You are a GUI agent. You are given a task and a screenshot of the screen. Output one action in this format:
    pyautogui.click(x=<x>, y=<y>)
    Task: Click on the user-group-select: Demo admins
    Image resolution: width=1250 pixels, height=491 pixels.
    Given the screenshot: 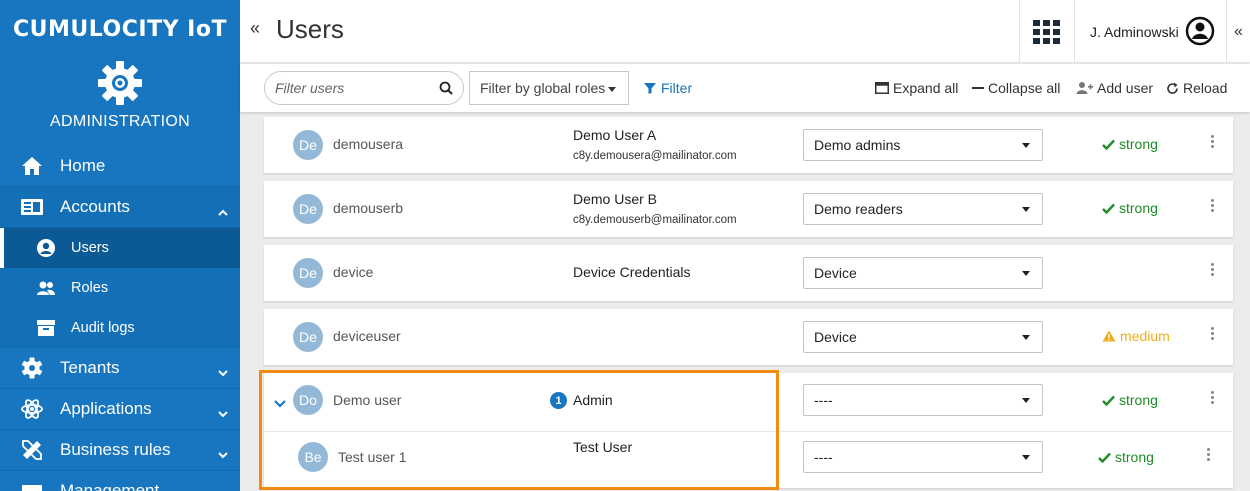 What is the action you would take?
    pyautogui.click(x=923, y=145)
    